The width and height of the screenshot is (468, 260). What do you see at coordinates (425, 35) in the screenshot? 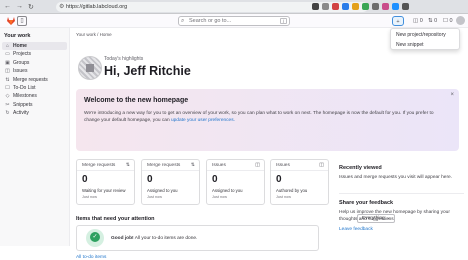
I see `menu-item-new-project: New project/repository` at bounding box center [425, 35].